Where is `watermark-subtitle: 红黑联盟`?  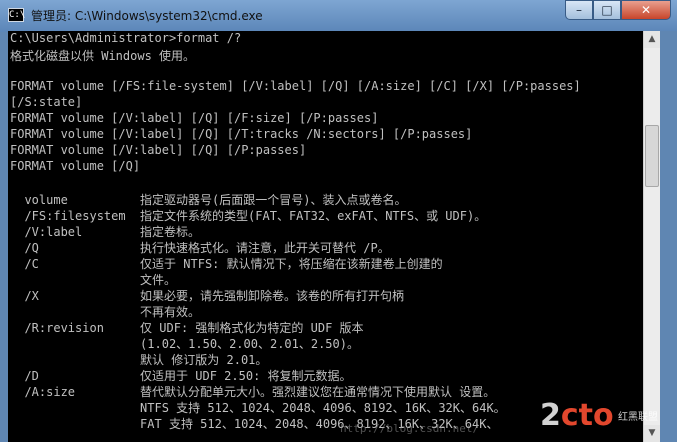
watermark-subtitle: 红黑联盟 is located at coordinates (638, 417).